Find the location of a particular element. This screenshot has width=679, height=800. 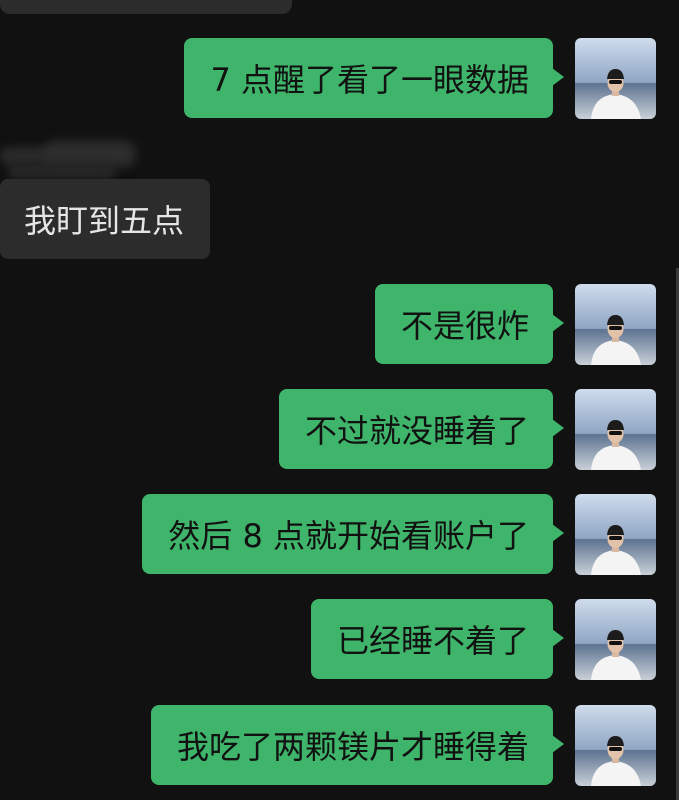

message-bubble-incoming: 我盯到五点 is located at coordinates (105, 219).